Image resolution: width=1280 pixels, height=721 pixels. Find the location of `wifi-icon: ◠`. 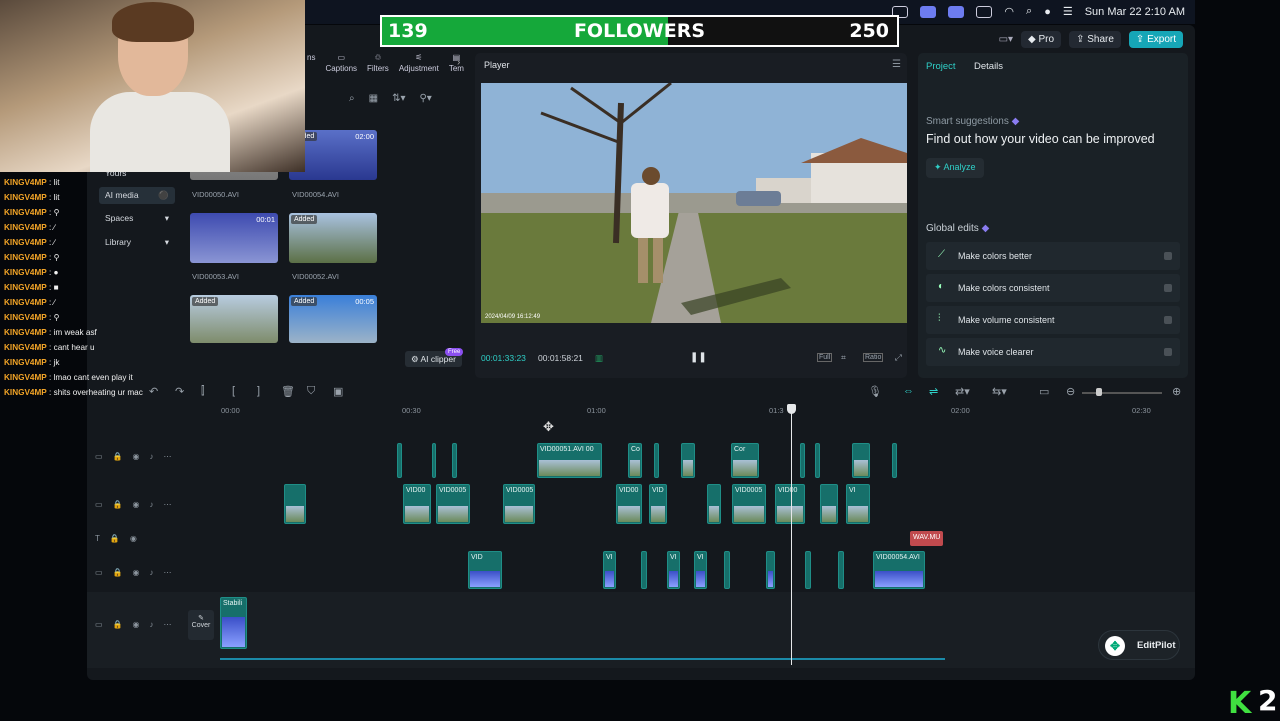

wifi-icon: ◠ is located at coordinates (1009, 11).